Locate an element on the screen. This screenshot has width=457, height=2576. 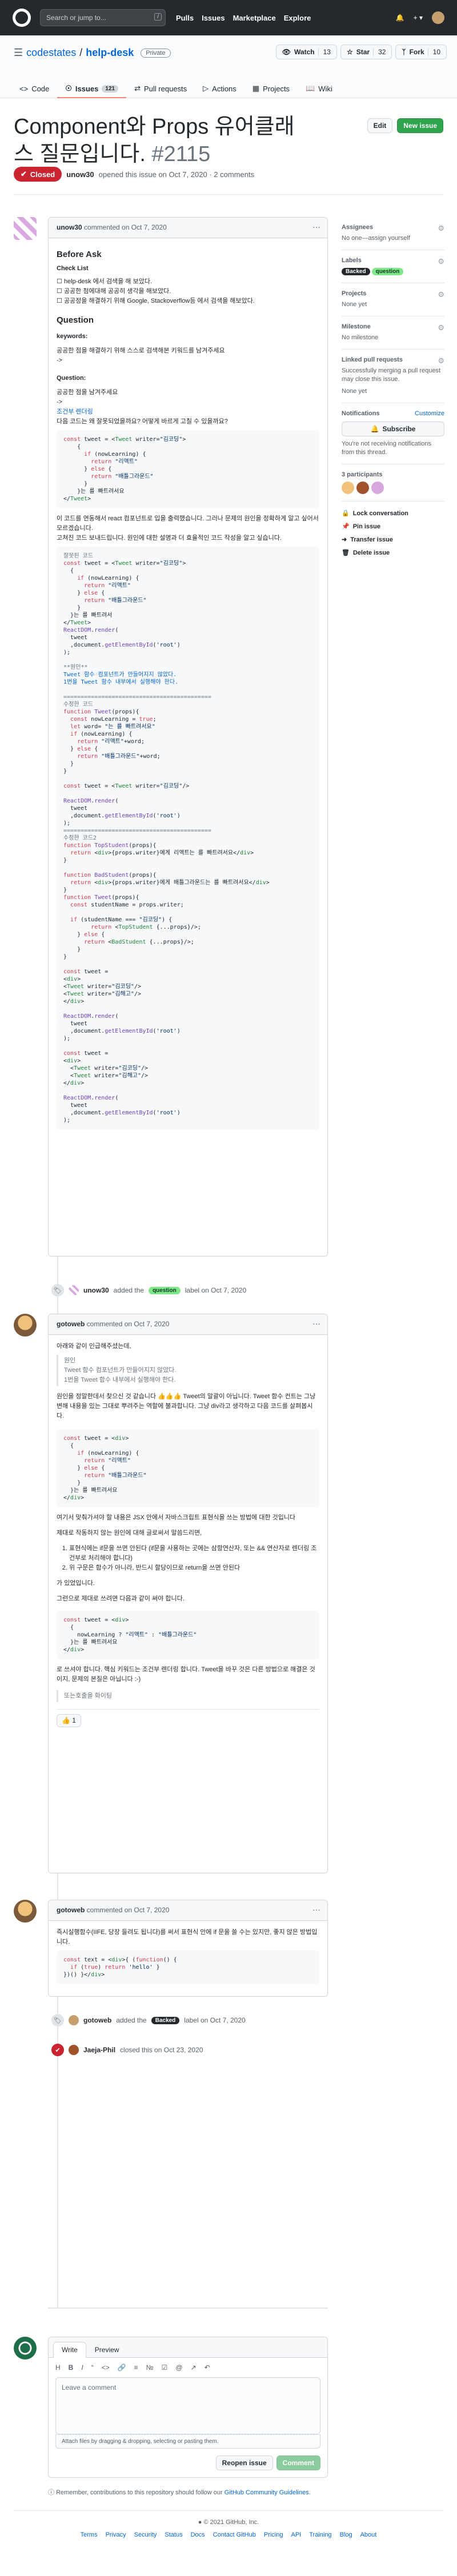
reopen-issue-button: Reopen issue is located at coordinates (244, 2462).